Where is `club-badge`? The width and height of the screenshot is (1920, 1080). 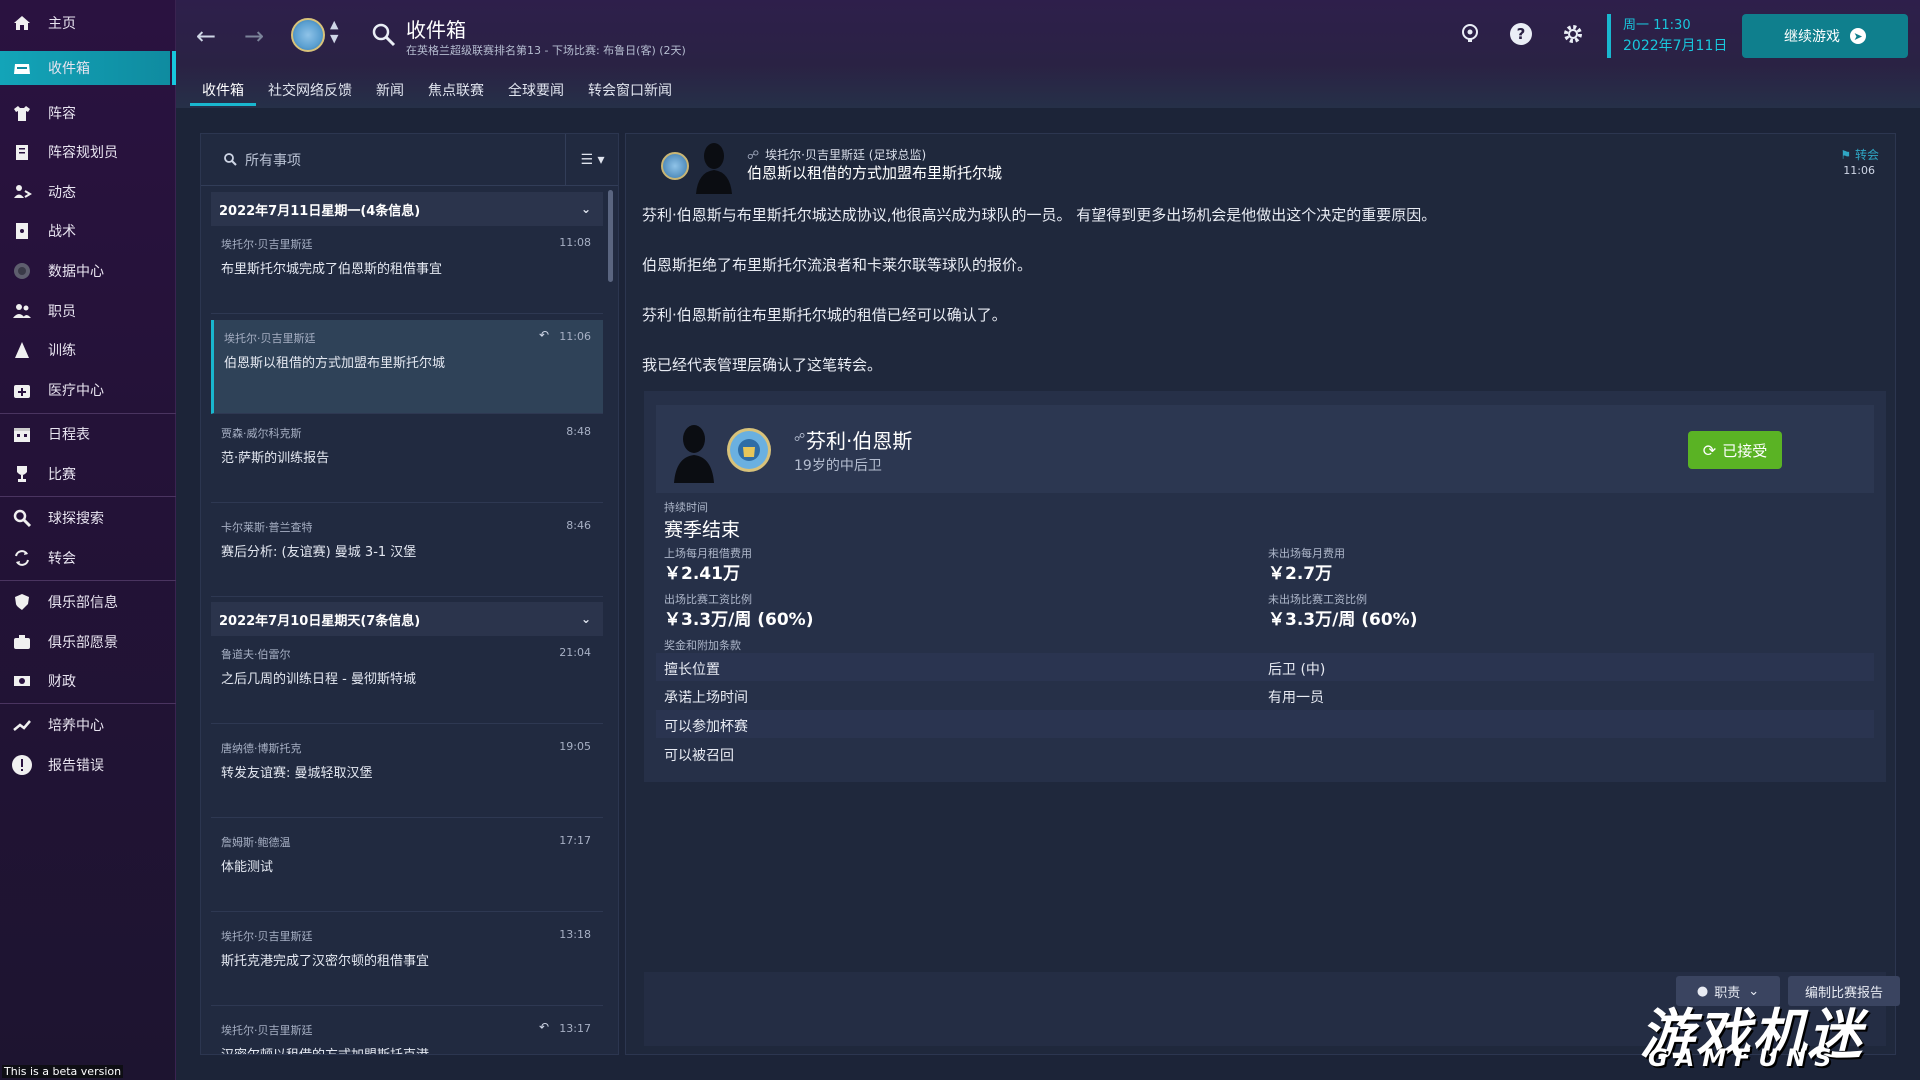
club-badge is located at coordinates (308, 35).